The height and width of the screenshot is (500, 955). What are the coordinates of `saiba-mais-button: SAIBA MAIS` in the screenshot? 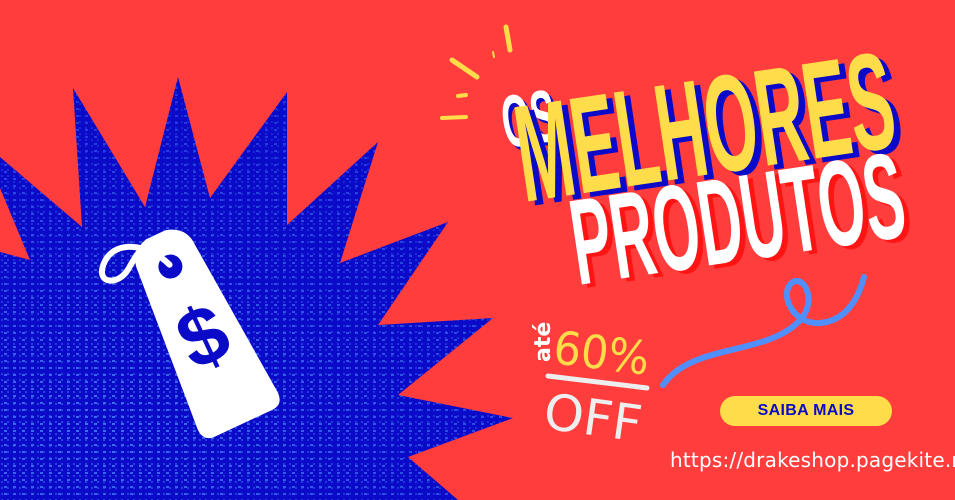 It's located at (806, 411).